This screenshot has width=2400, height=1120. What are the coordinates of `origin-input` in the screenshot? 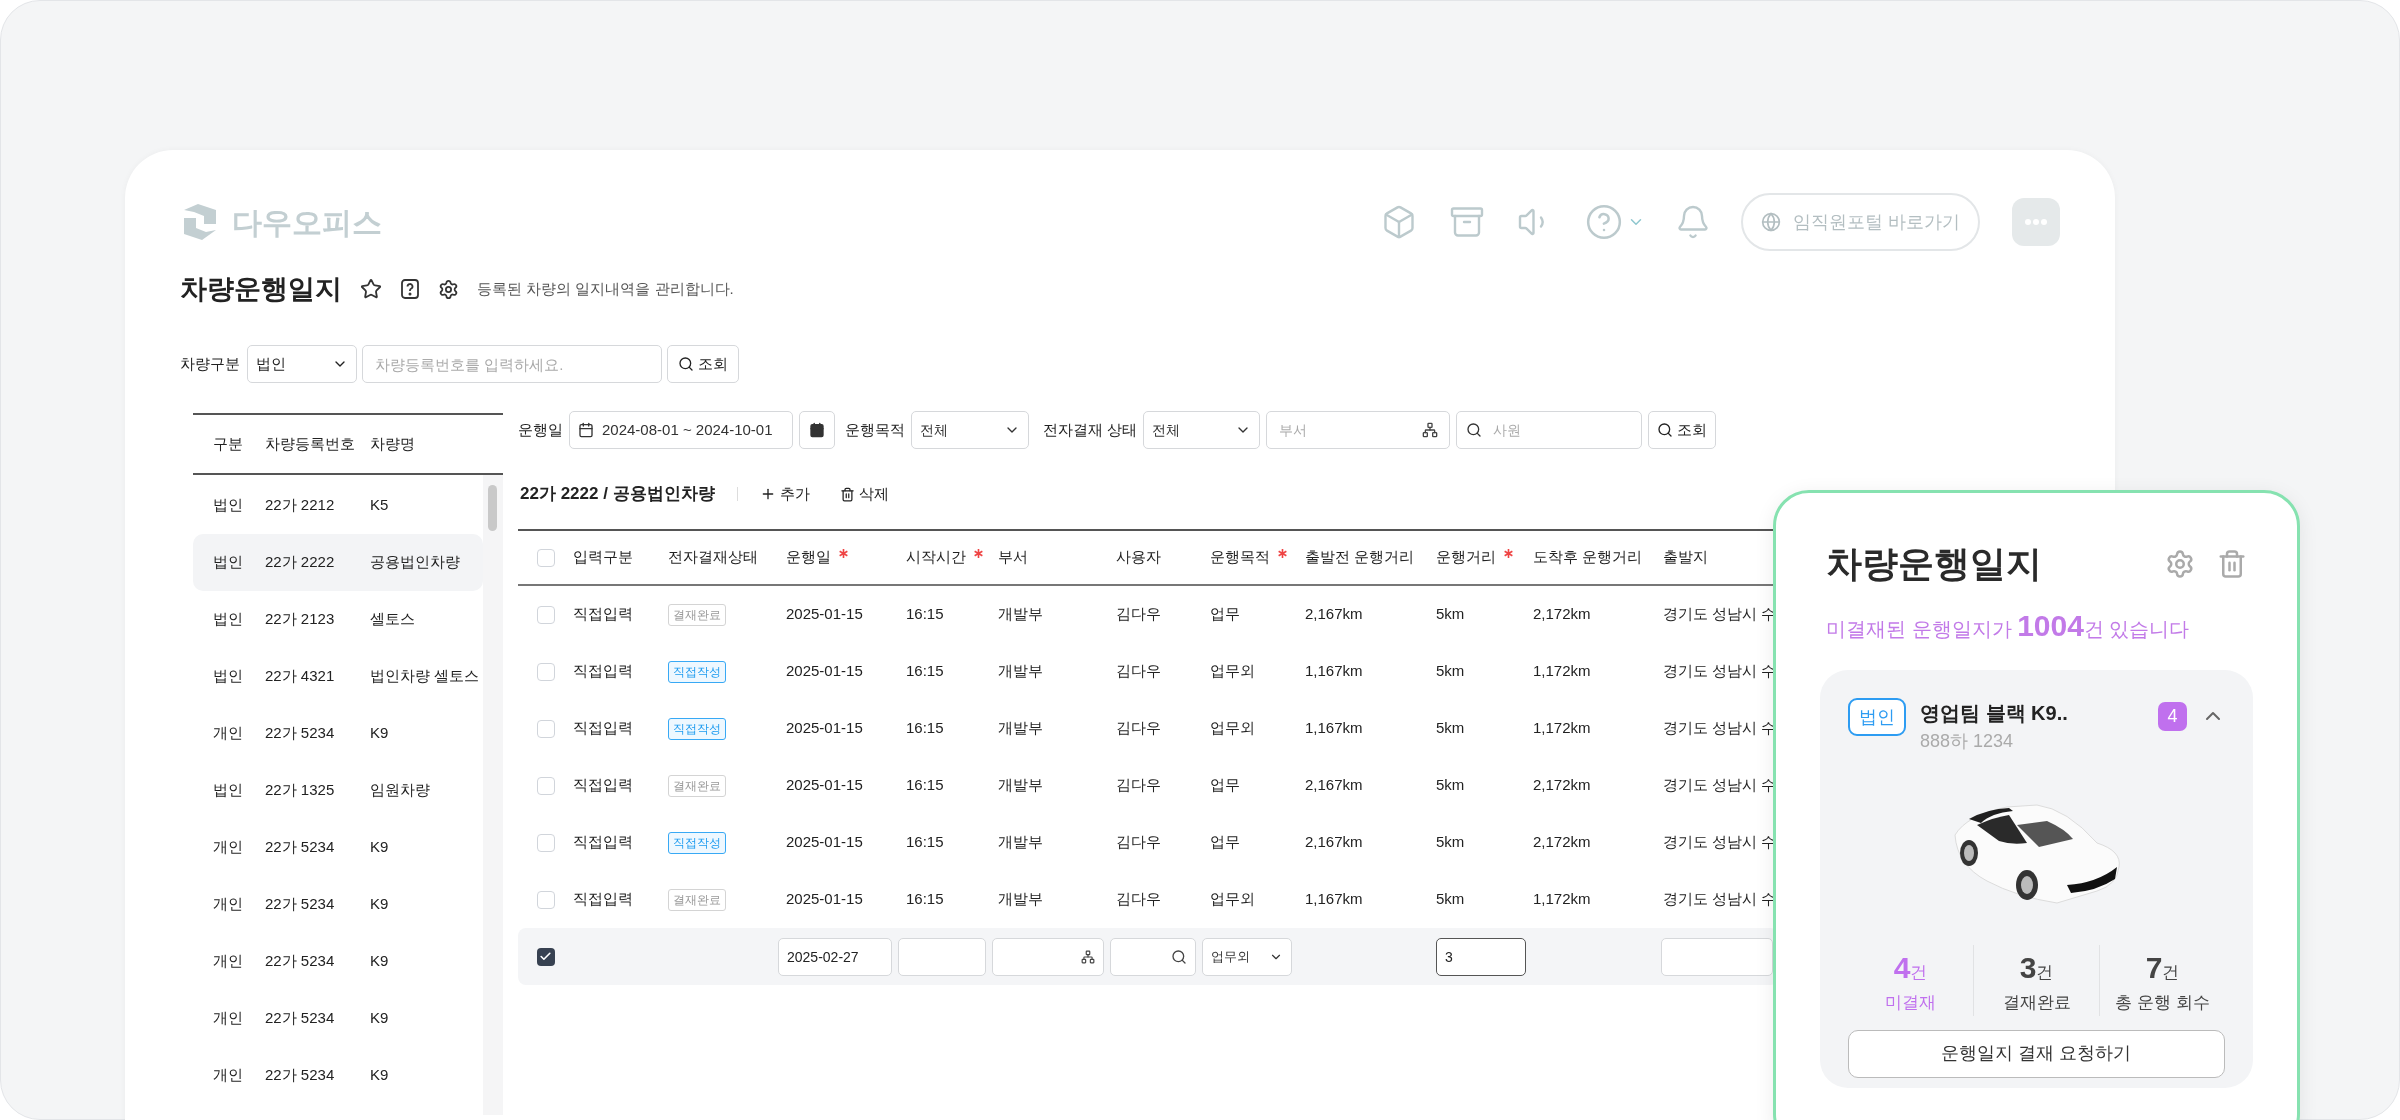 It's located at (1717, 956).